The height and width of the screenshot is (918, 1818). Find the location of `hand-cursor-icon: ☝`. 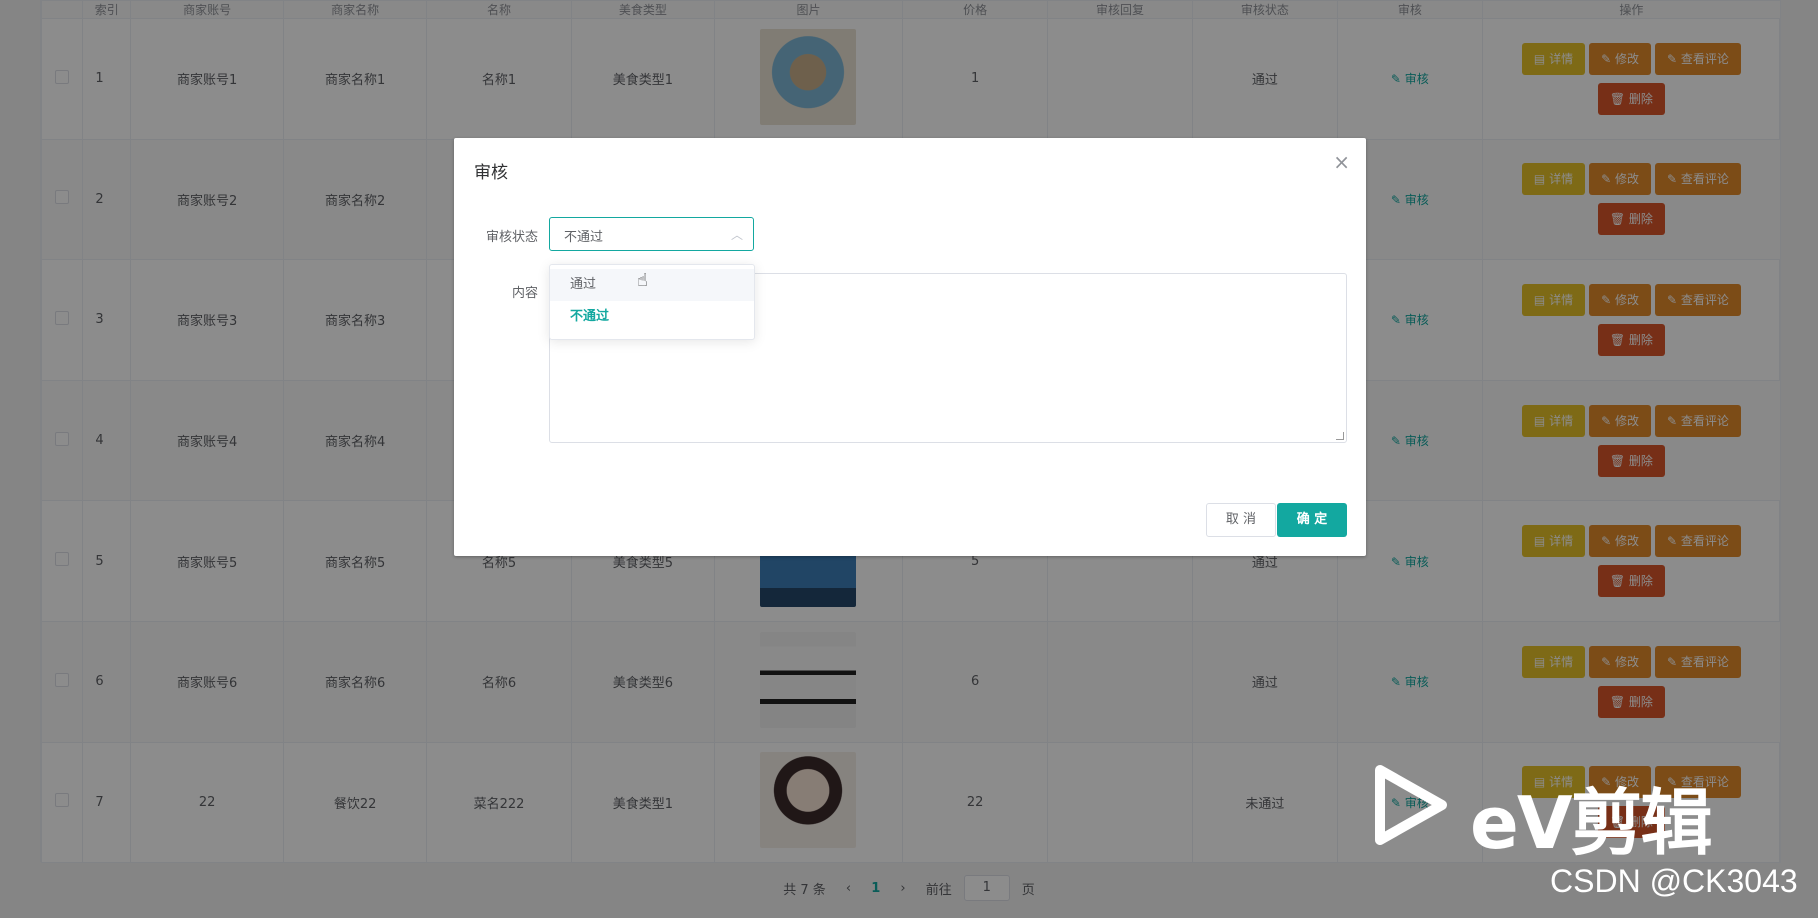

hand-cursor-icon: ☝ is located at coordinates (642, 280).